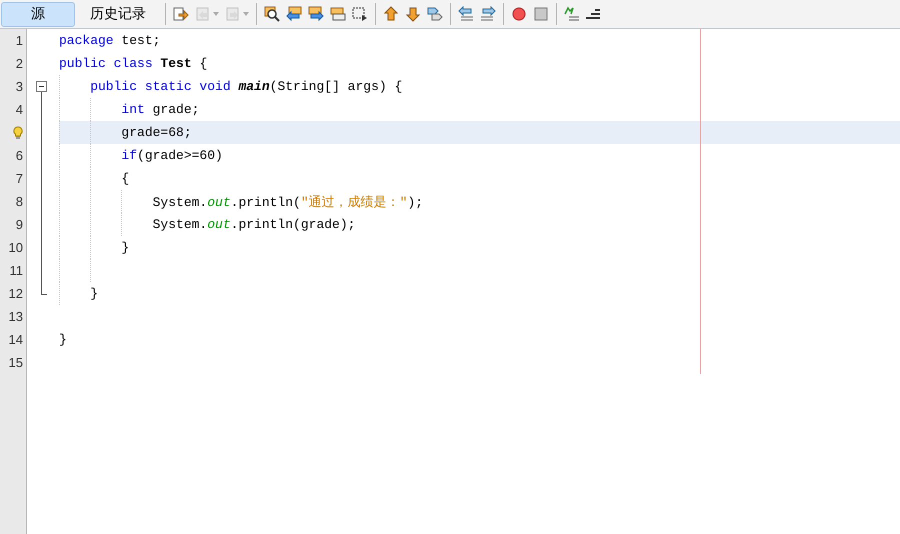 Image resolution: width=900 pixels, height=534 pixels. Describe the element at coordinates (360, 14) in the screenshot. I see `selection-icon` at that location.